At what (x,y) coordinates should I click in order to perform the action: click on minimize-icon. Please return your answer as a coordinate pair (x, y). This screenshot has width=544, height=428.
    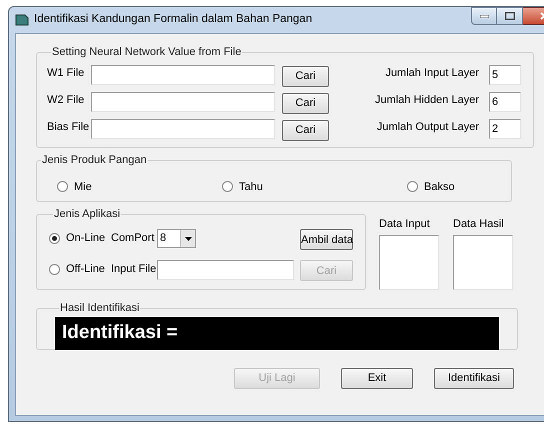
    Looking at the image, I should click on (484, 16).